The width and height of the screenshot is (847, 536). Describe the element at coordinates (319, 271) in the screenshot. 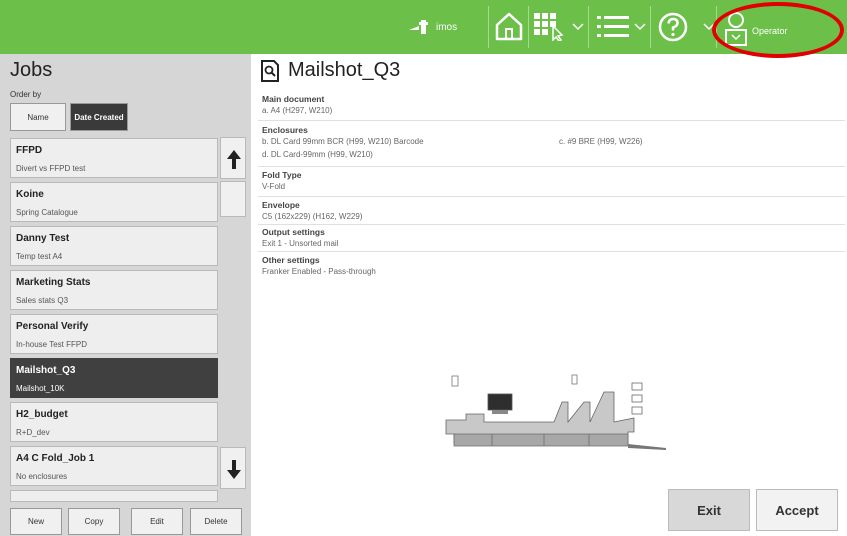

I see `section-value: Franker Enabled - Pass-through` at that location.